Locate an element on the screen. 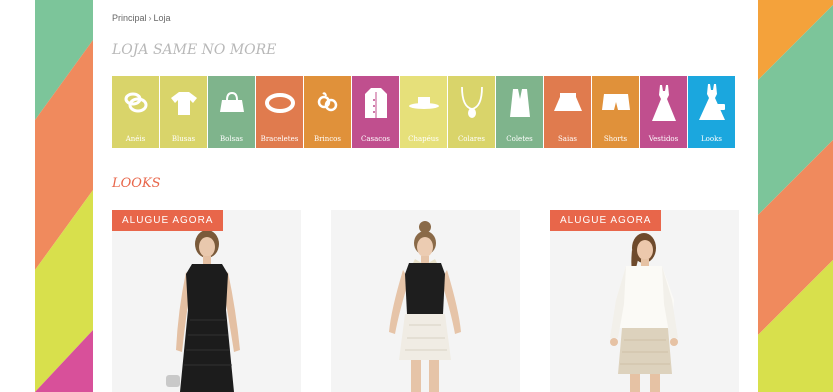  category-label: Shorts is located at coordinates (615, 139).